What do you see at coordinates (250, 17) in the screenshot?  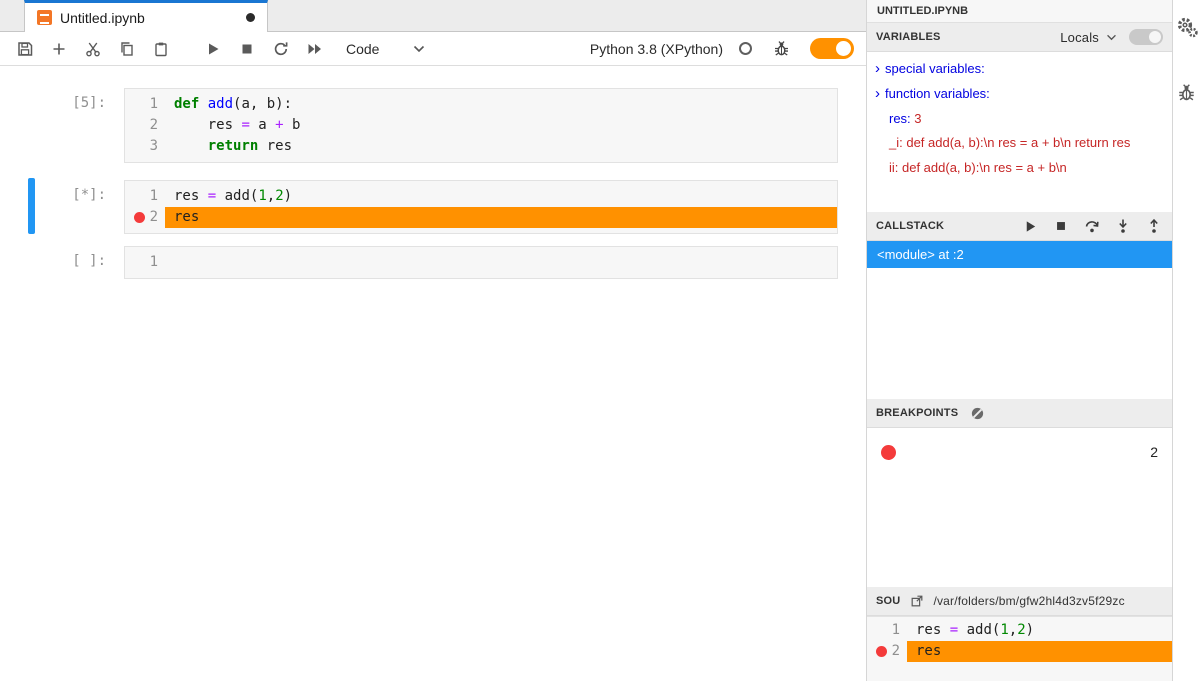 I see `unsaved-changes-dot` at bounding box center [250, 17].